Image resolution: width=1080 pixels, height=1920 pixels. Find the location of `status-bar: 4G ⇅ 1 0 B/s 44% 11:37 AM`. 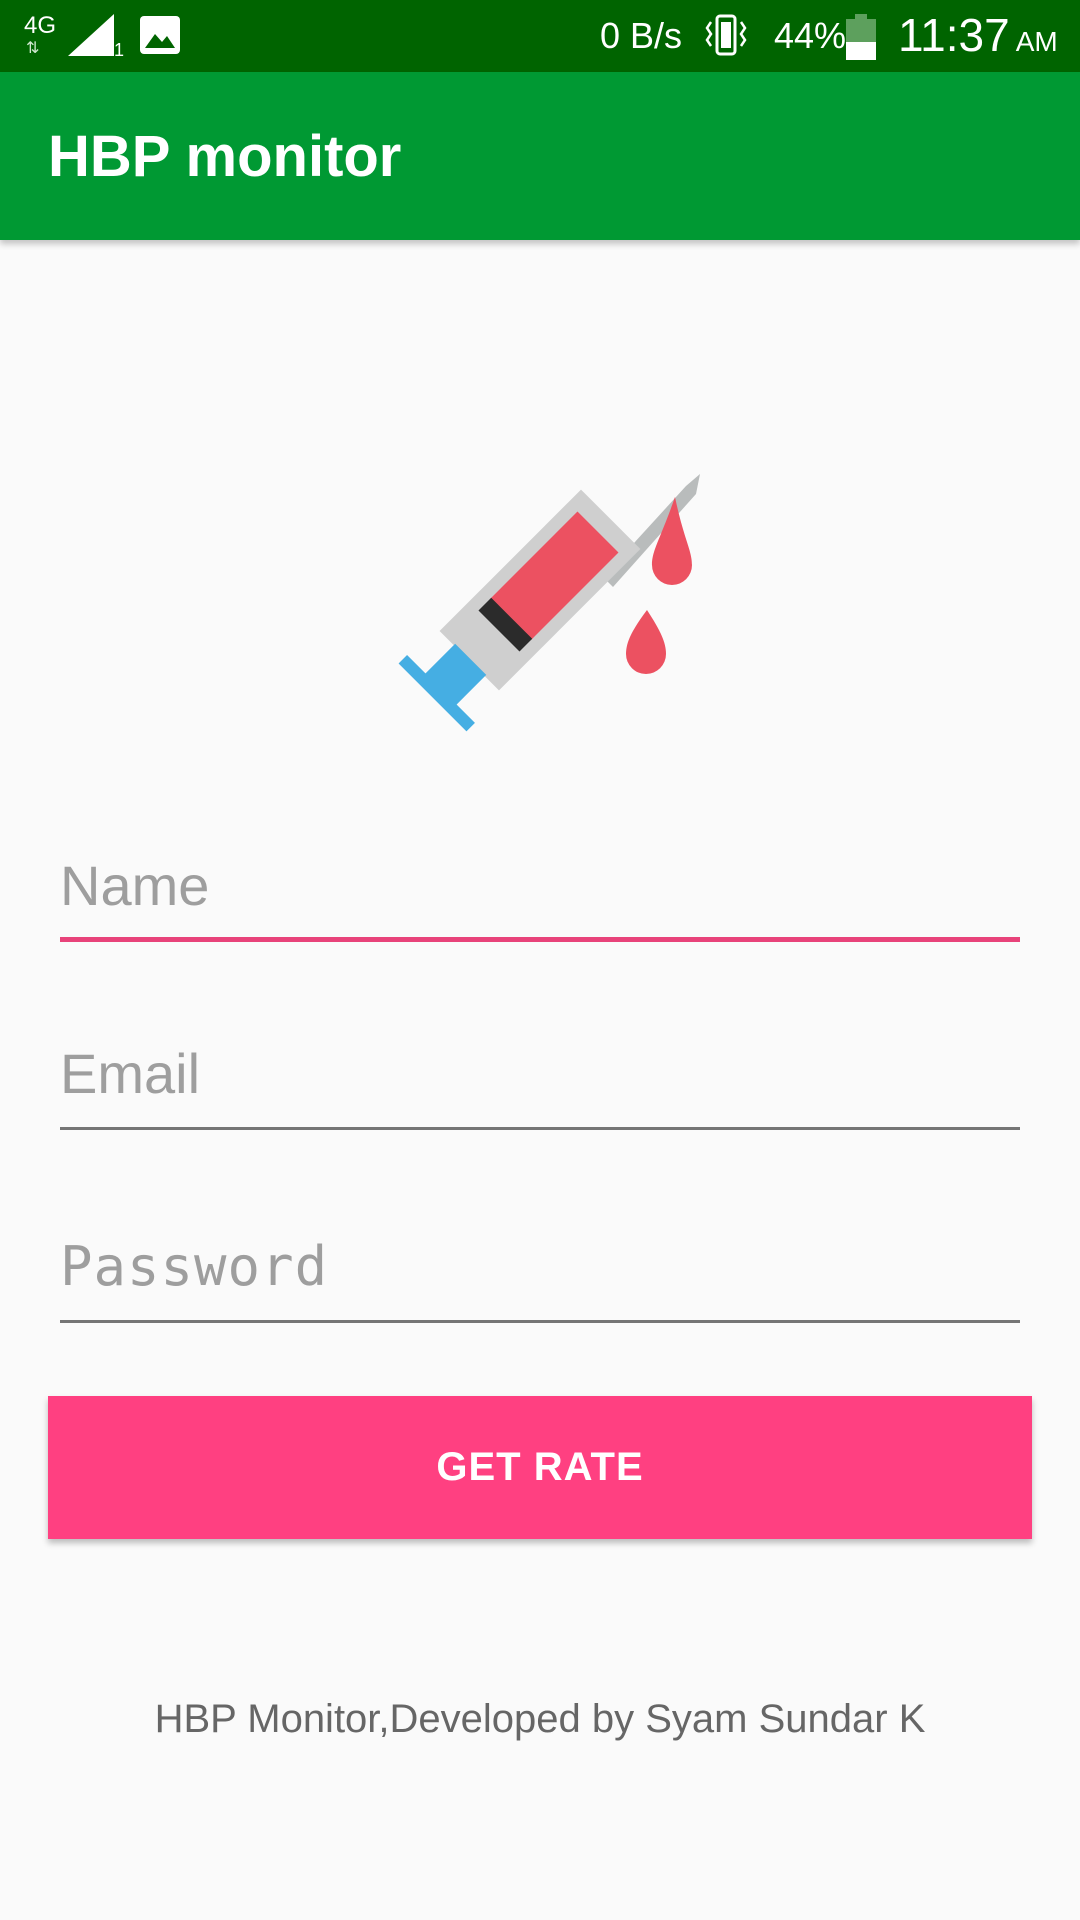

status-bar: 4G ⇅ 1 0 B/s 44% 11:37 AM is located at coordinates (540, 36).